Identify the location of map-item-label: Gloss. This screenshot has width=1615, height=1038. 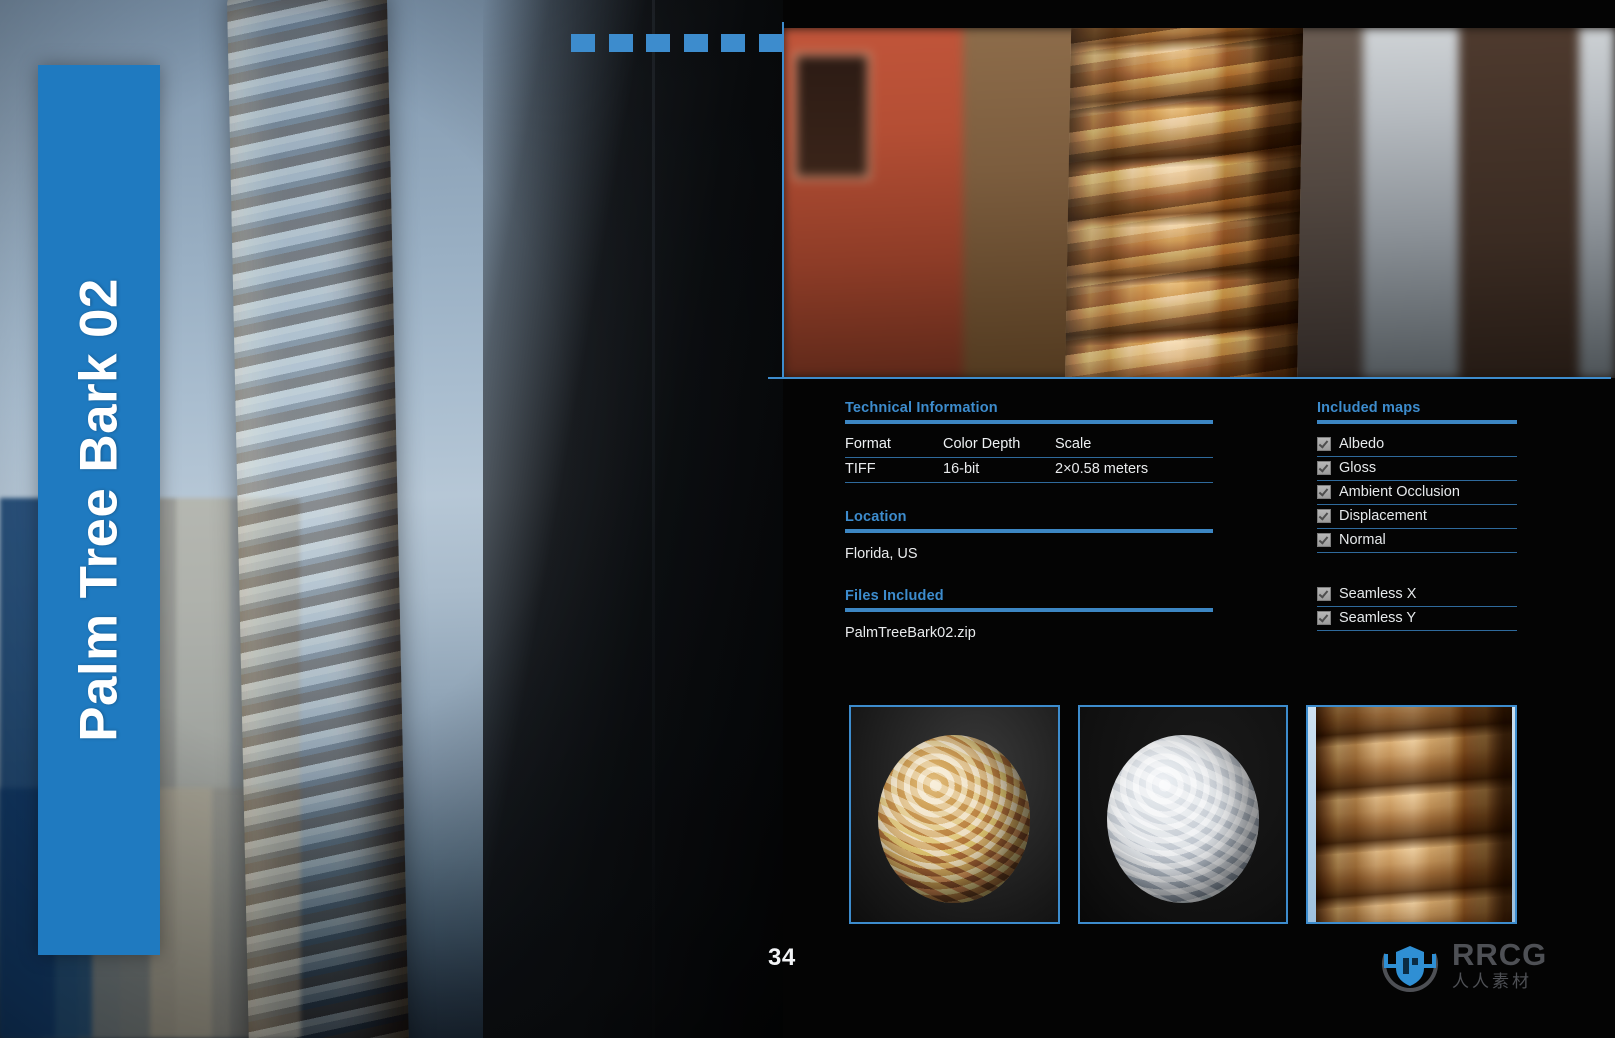
(1358, 468).